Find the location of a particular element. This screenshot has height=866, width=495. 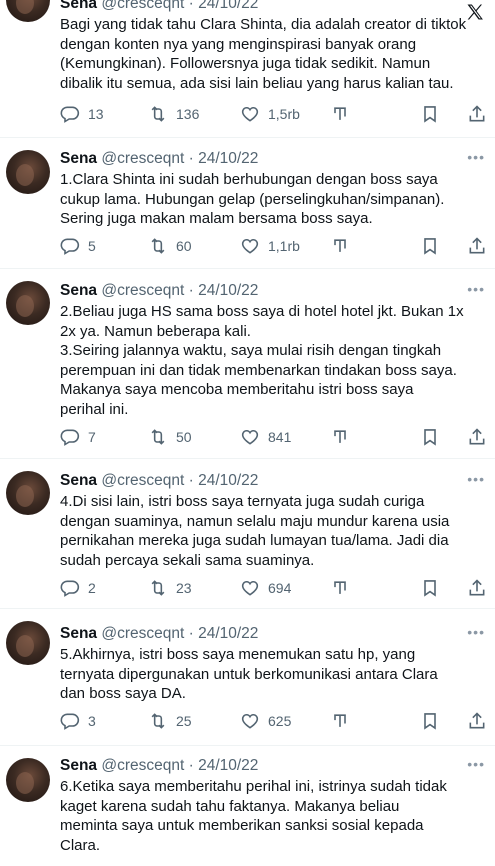

like-count: 625 is located at coordinates (280, 721).